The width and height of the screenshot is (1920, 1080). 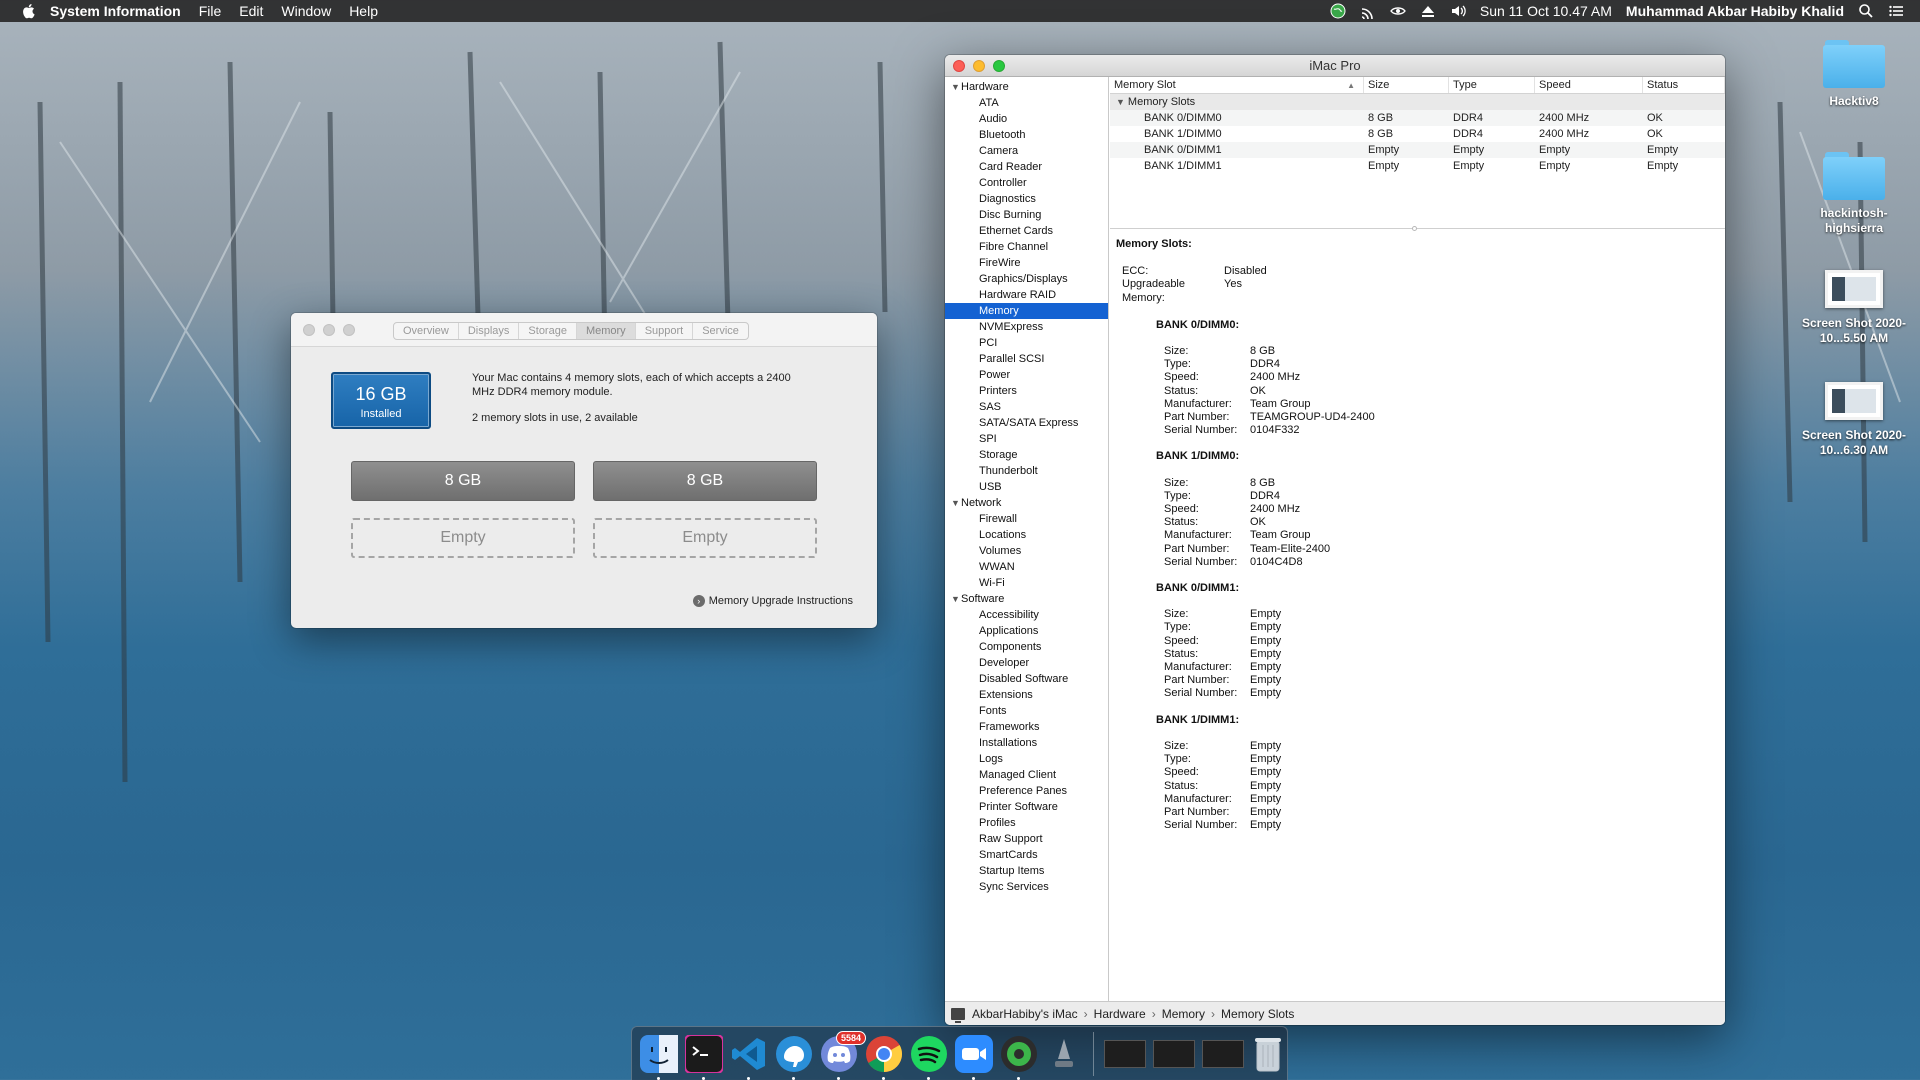 I want to click on sidebar-item-pci: PCI, so click(x=1026, y=343).